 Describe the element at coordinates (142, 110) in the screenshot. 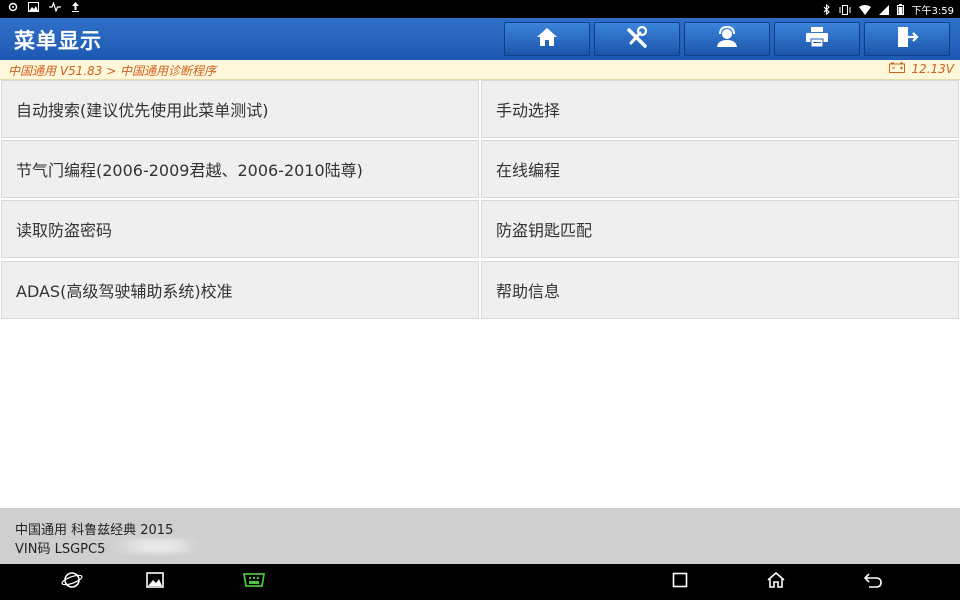

I see `menu-item-label: 自动搜索(建议优先使用此菜单测试)` at that location.